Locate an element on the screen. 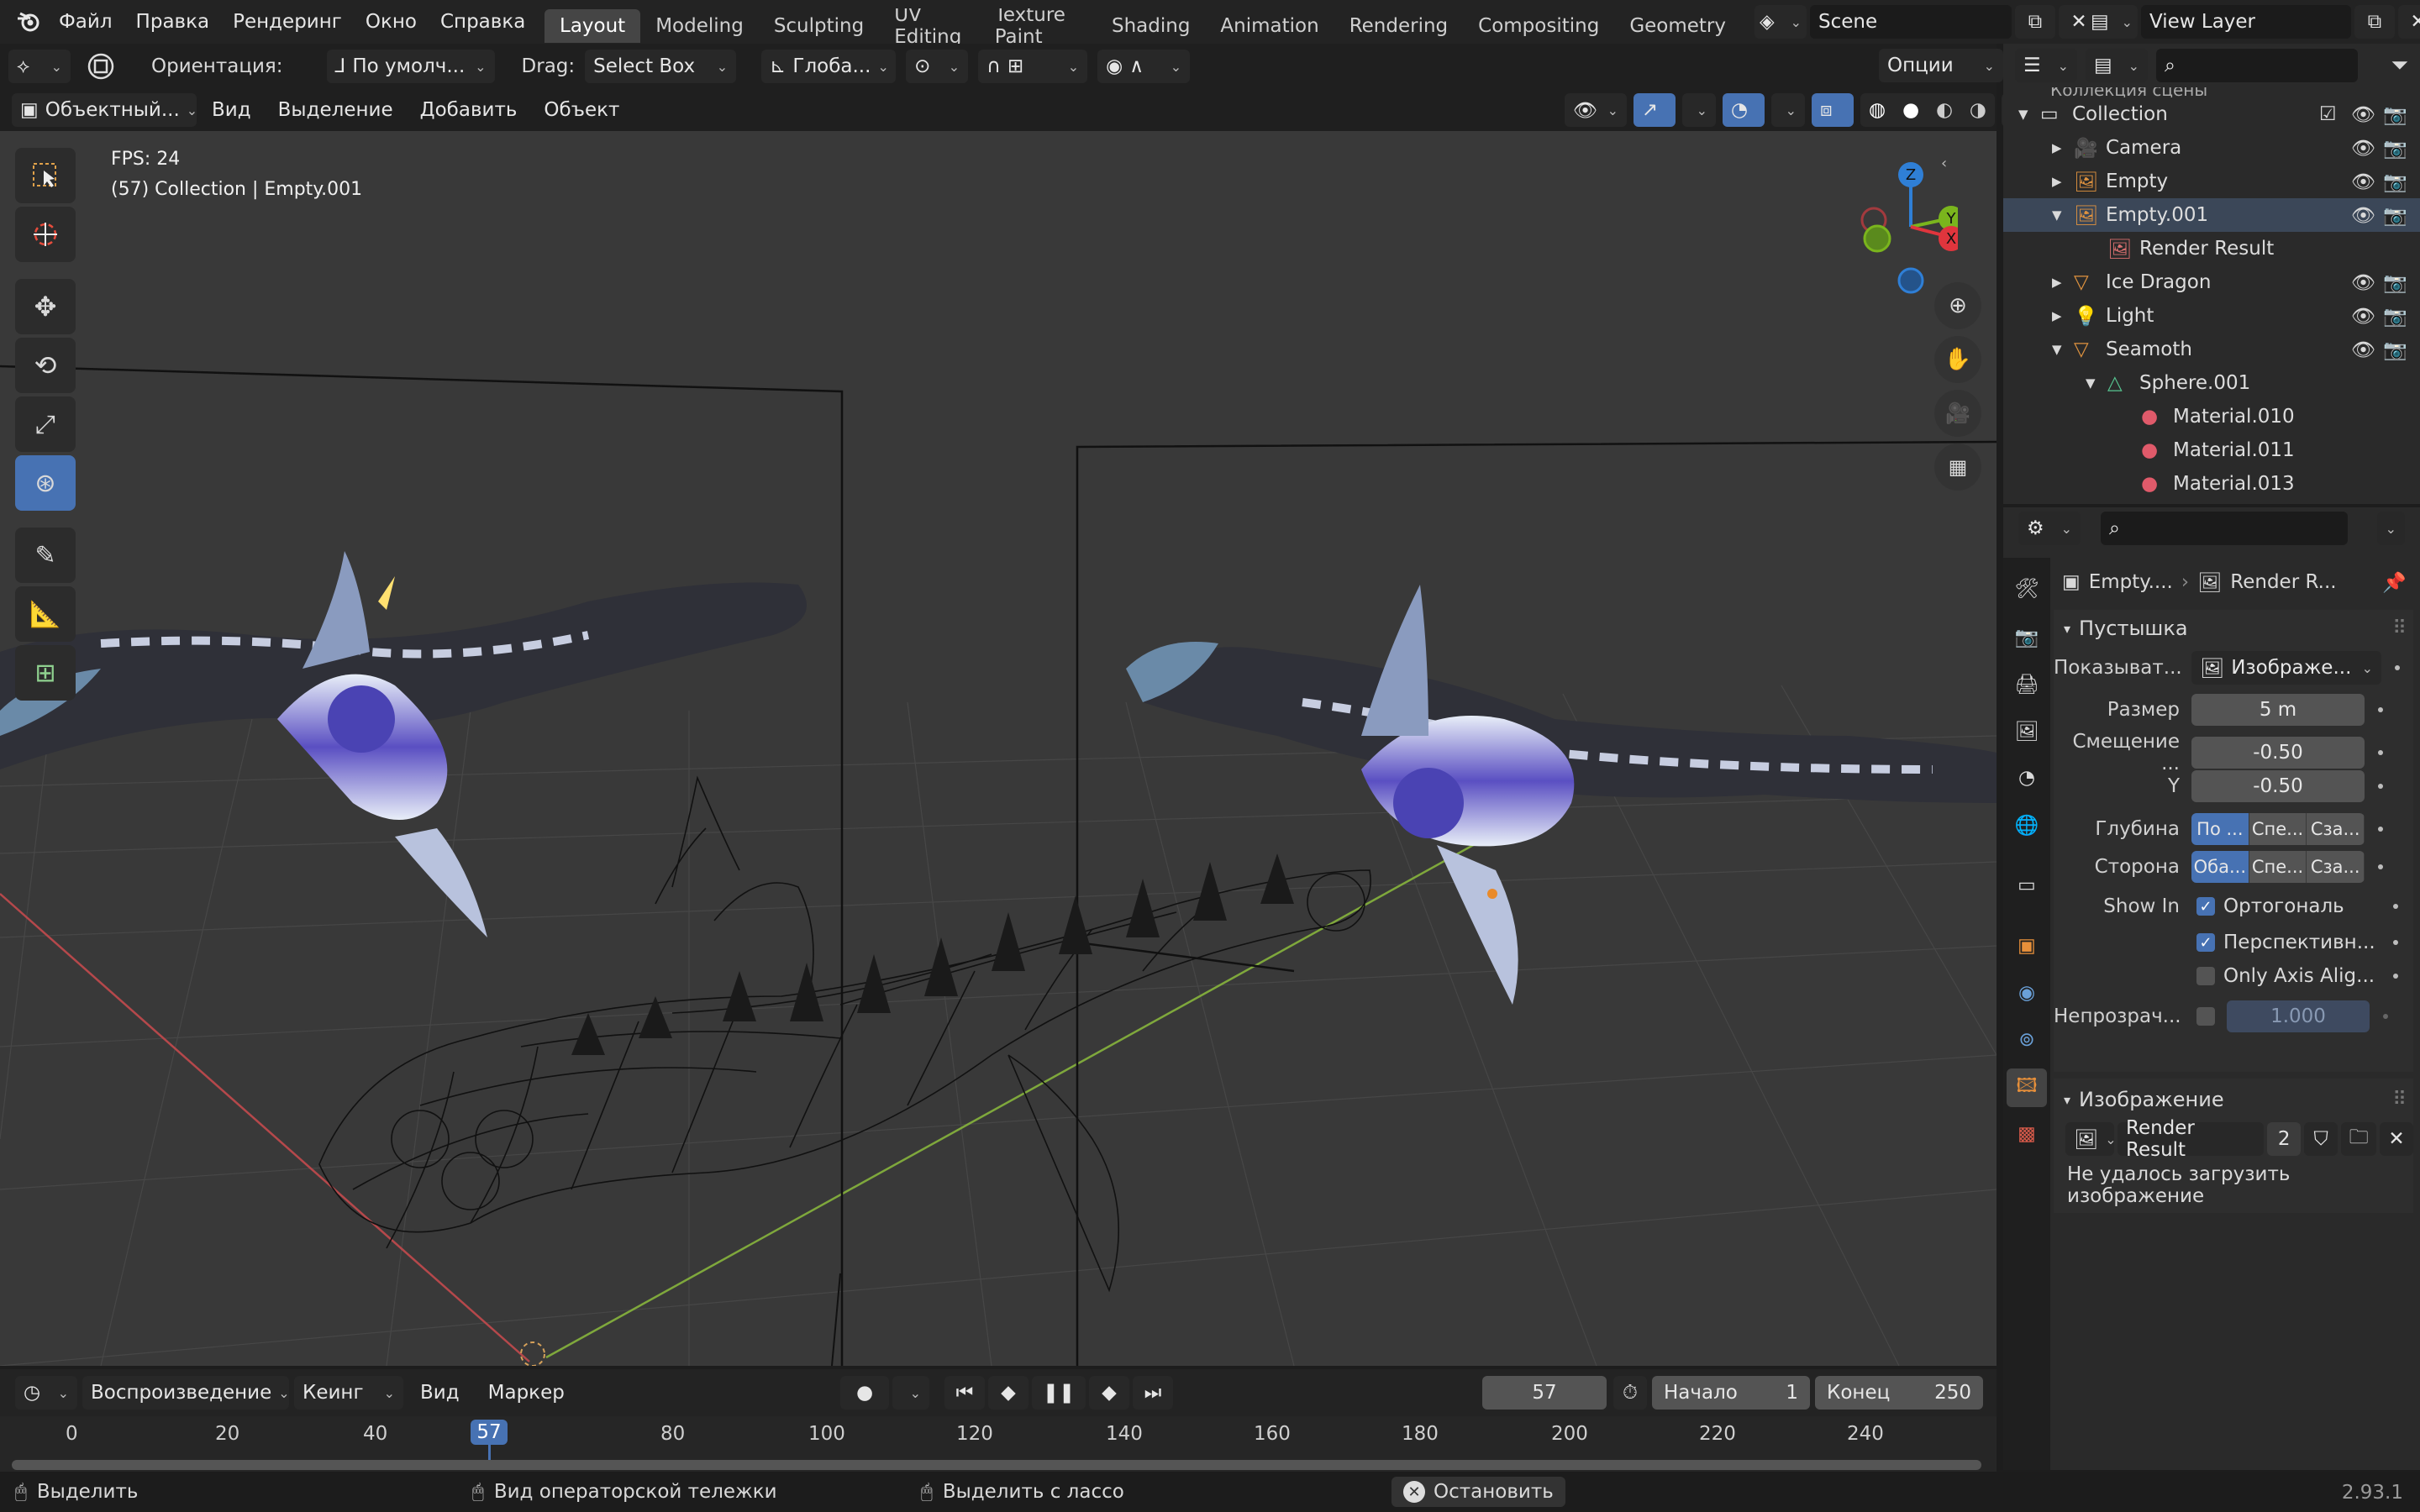 The height and width of the screenshot is (1512, 2420). physics-tab-icon: ◉ is located at coordinates (2027, 993).